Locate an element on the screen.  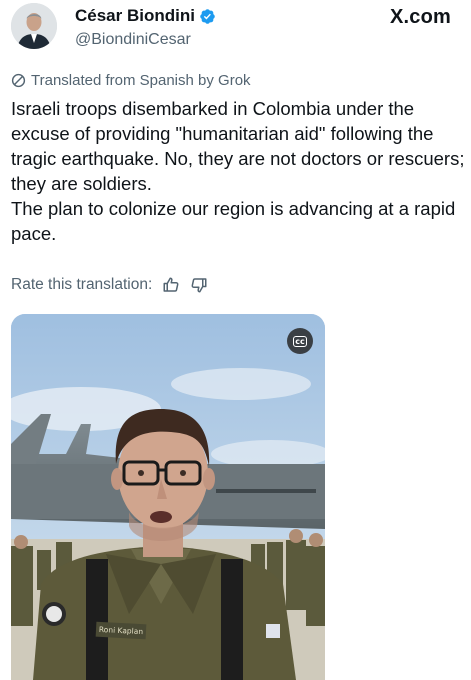
thumbs-down-icon is located at coordinates (199, 285).